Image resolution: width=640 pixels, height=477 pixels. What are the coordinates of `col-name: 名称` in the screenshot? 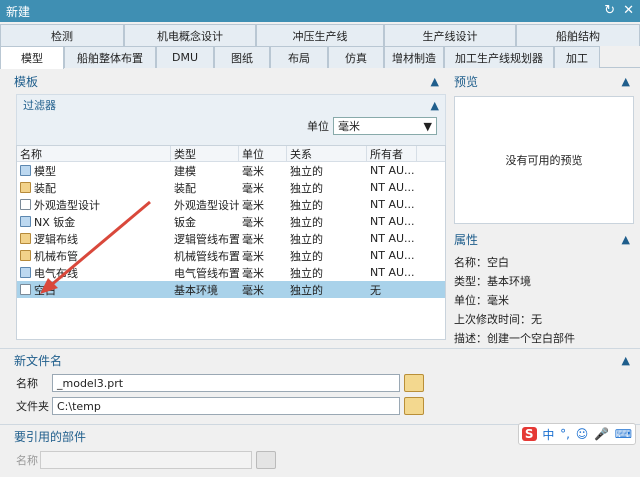 It's located at (94, 153).